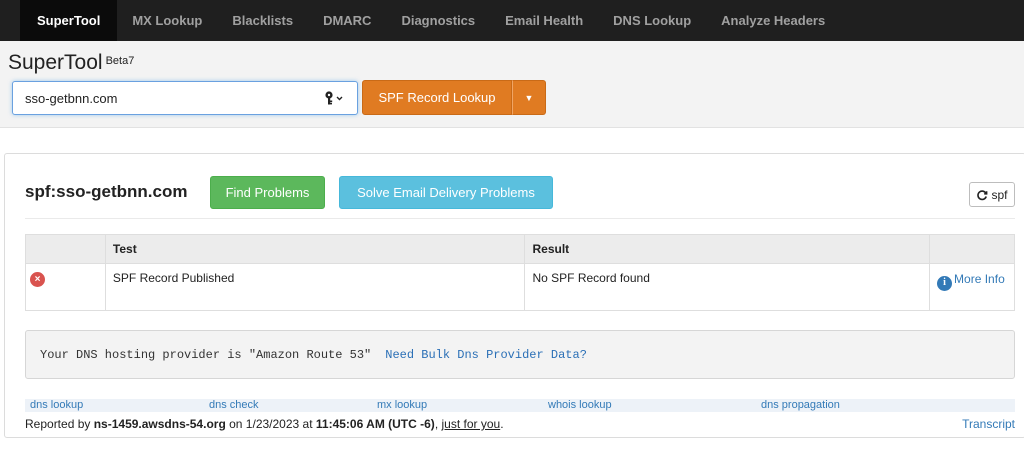 Image resolution: width=1024 pixels, height=453 pixels. Describe the element at coordinates (999, 194) in the screenshot. I see `refresh-label: spf` at that location.